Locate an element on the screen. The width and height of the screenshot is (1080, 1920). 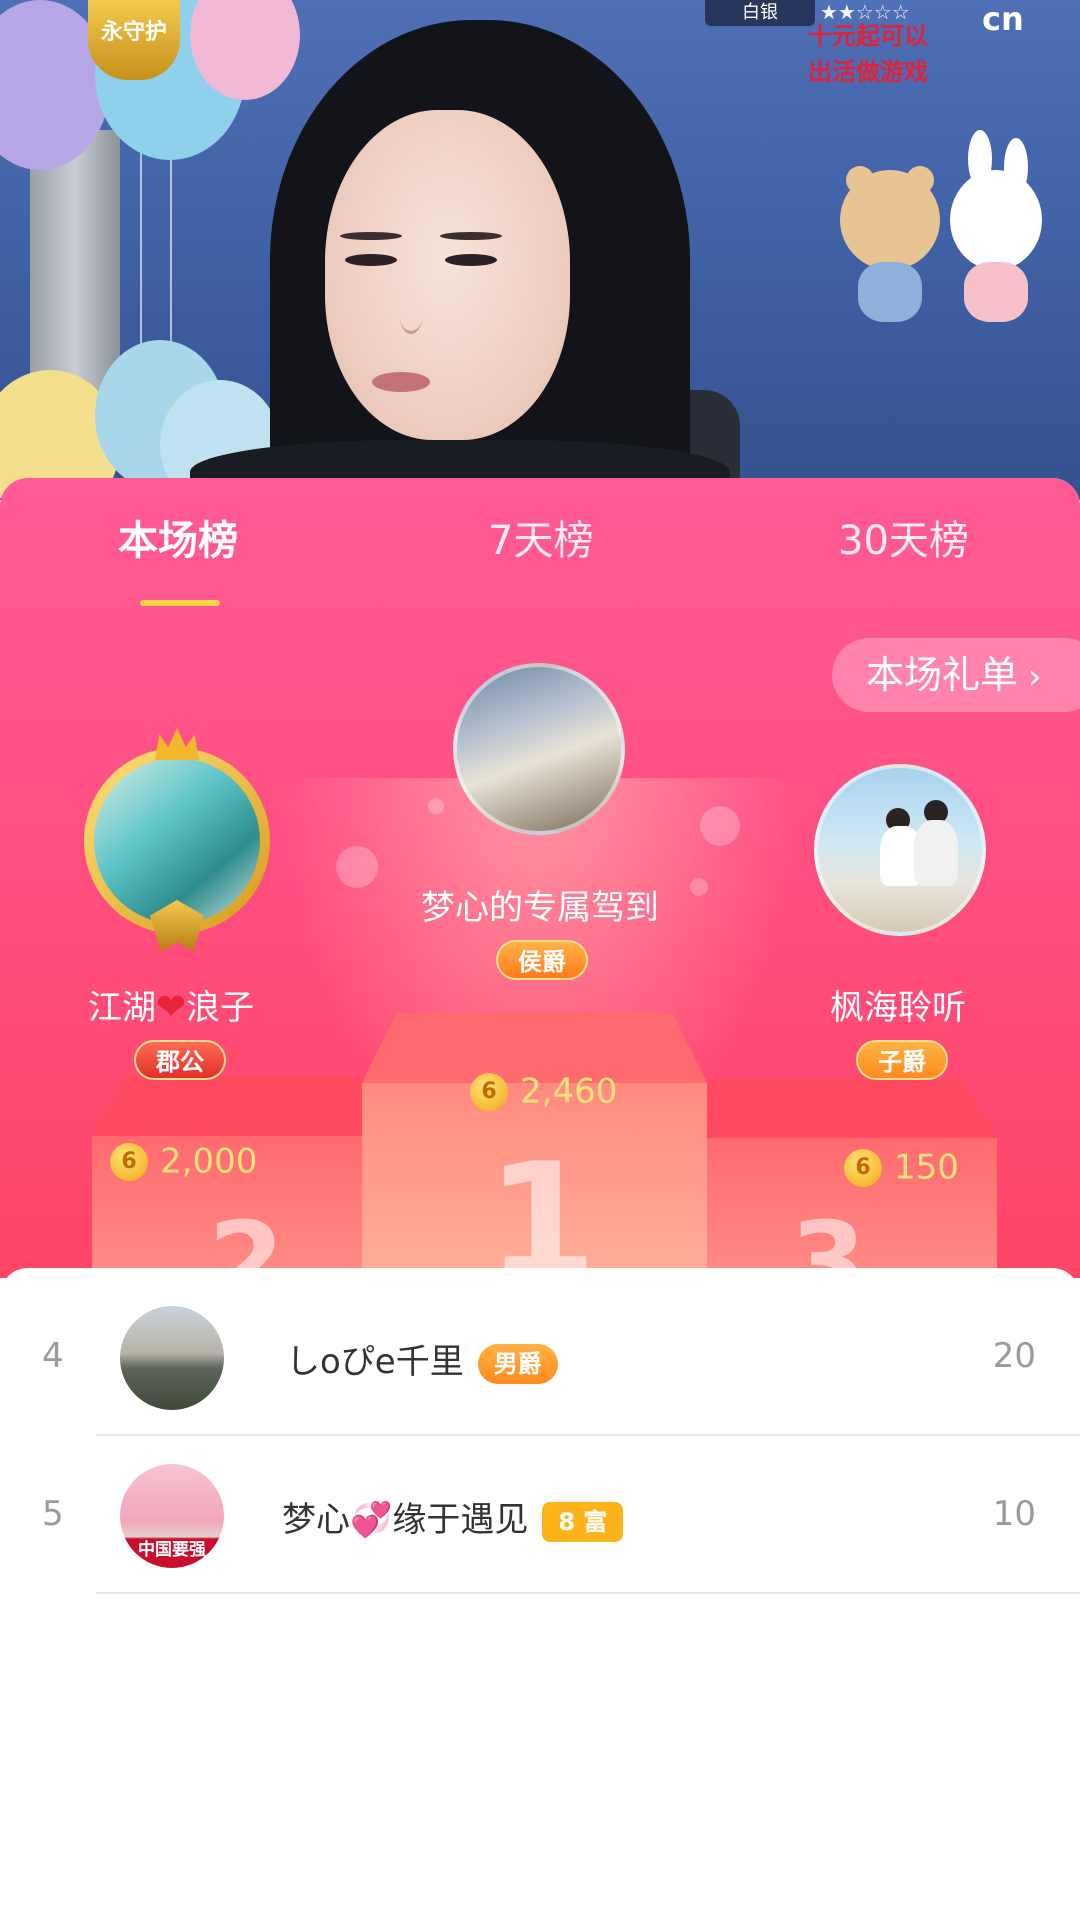
rank-3-name: 枫海聆听 is located at coordinates (898, 1008).